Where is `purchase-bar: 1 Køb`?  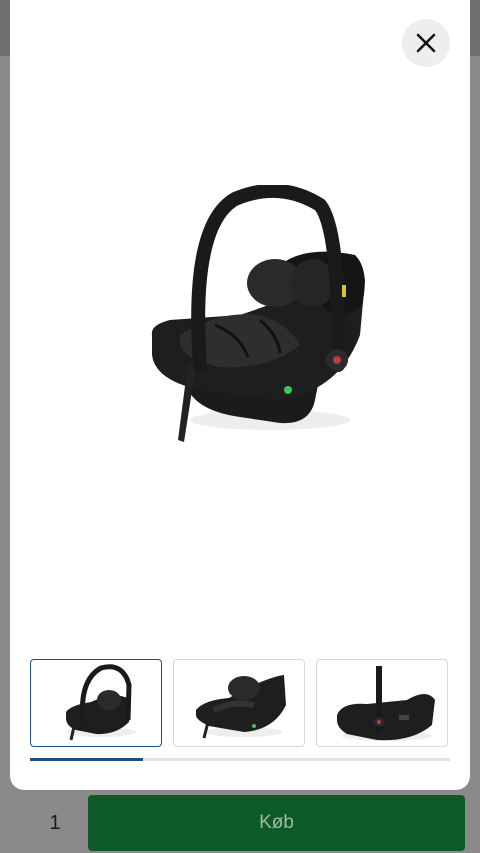 purchase-bar: 1 Køb is located at coordinates (240, 821).